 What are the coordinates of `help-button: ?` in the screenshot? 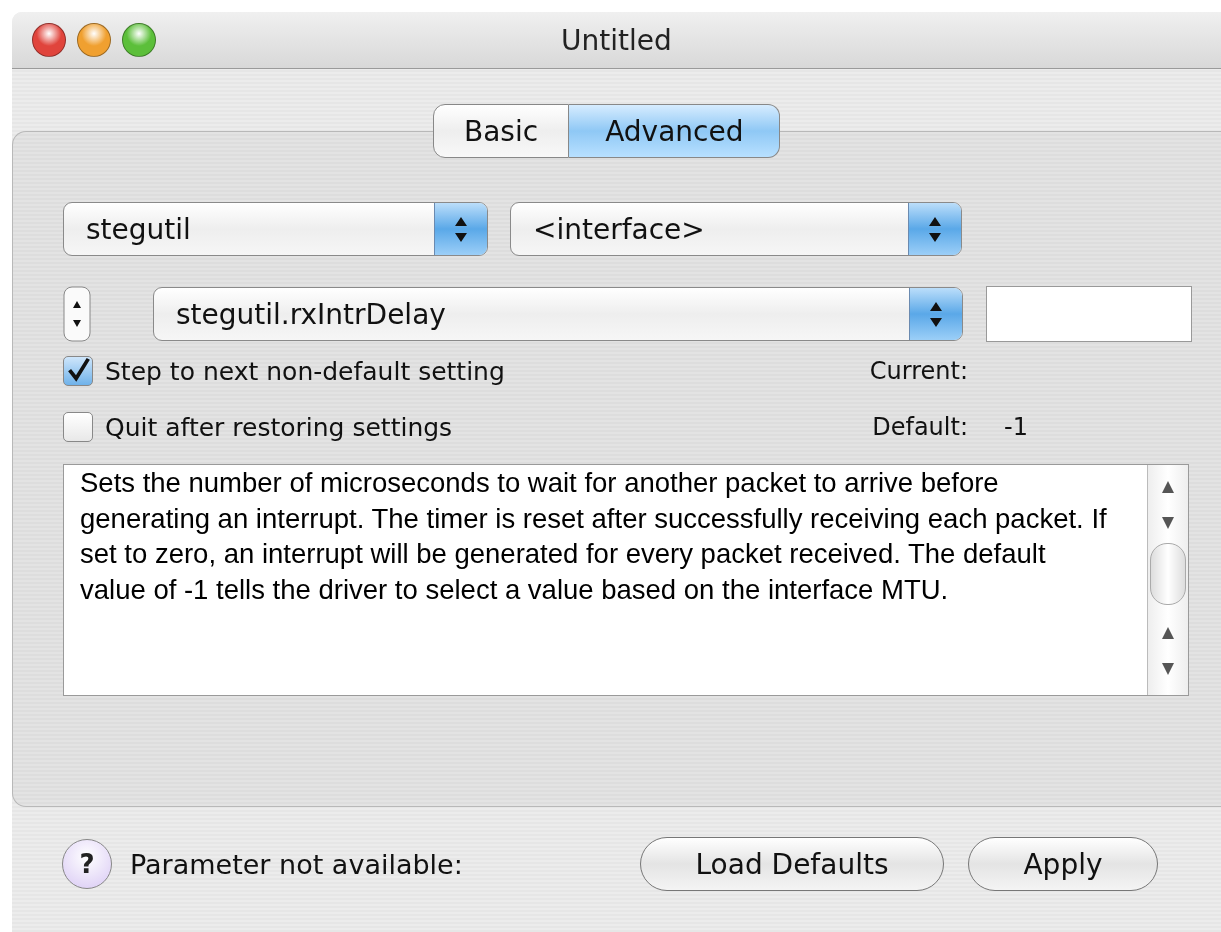 It's located at (87, 864).